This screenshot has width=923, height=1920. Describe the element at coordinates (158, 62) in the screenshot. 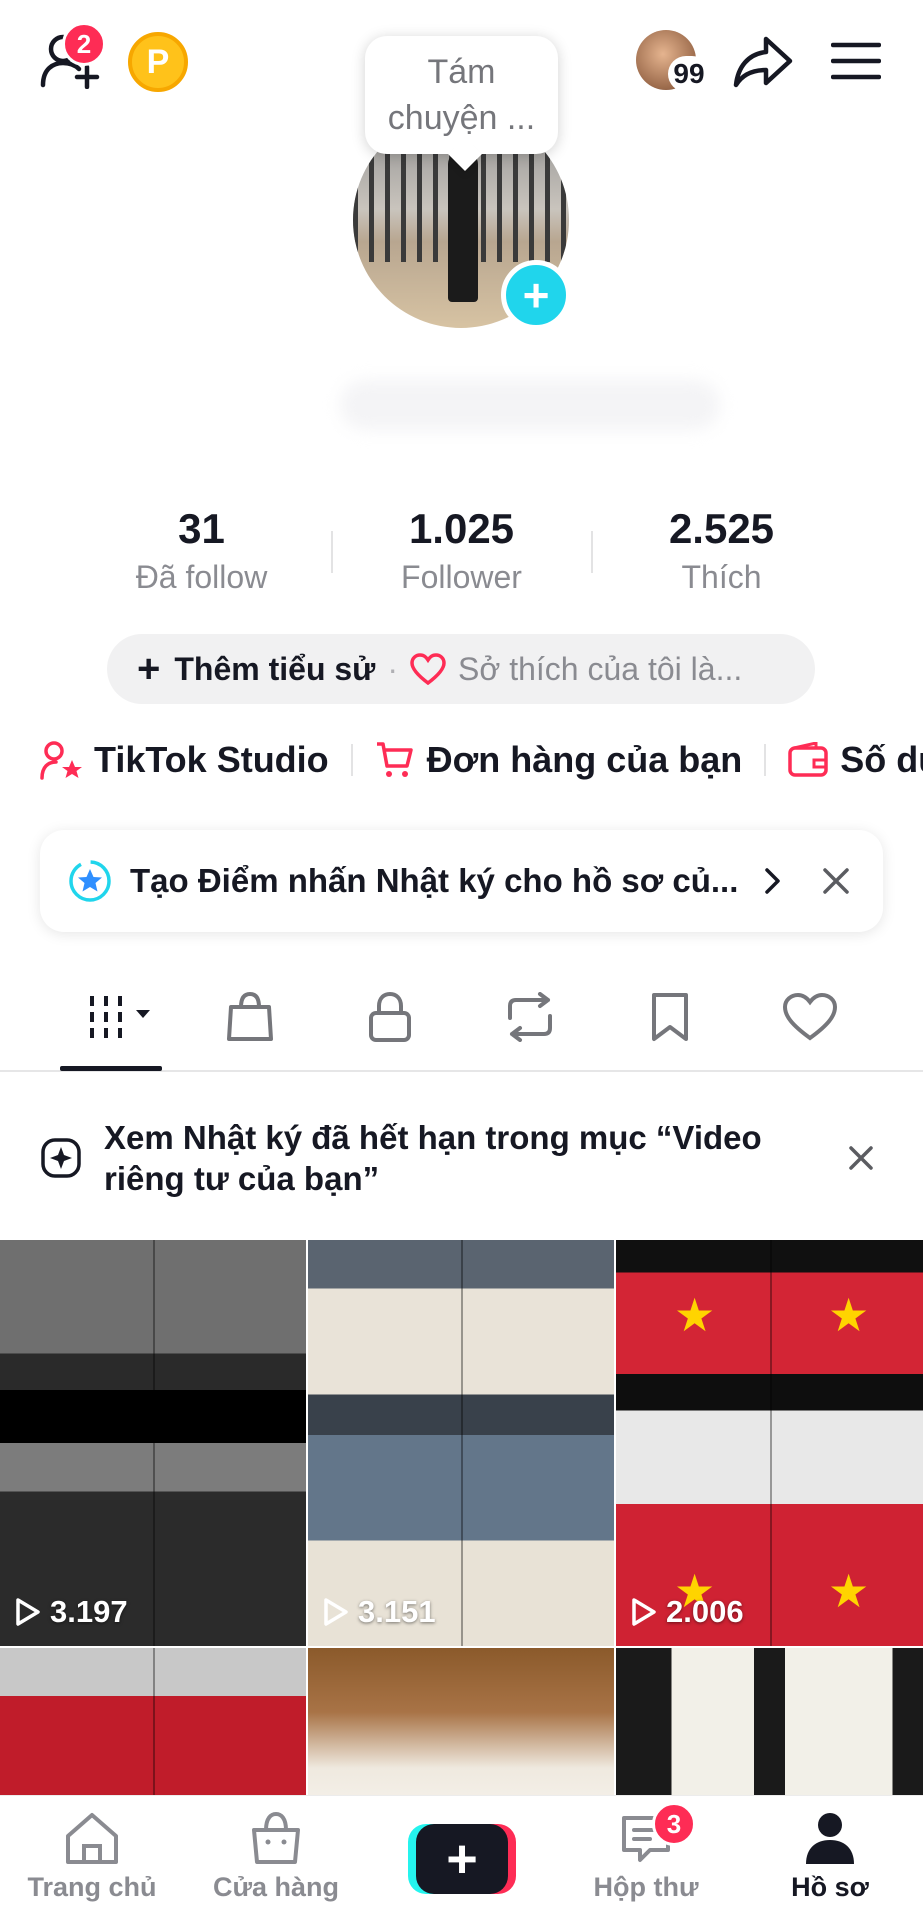

I see `coin-icon: P` at that location.